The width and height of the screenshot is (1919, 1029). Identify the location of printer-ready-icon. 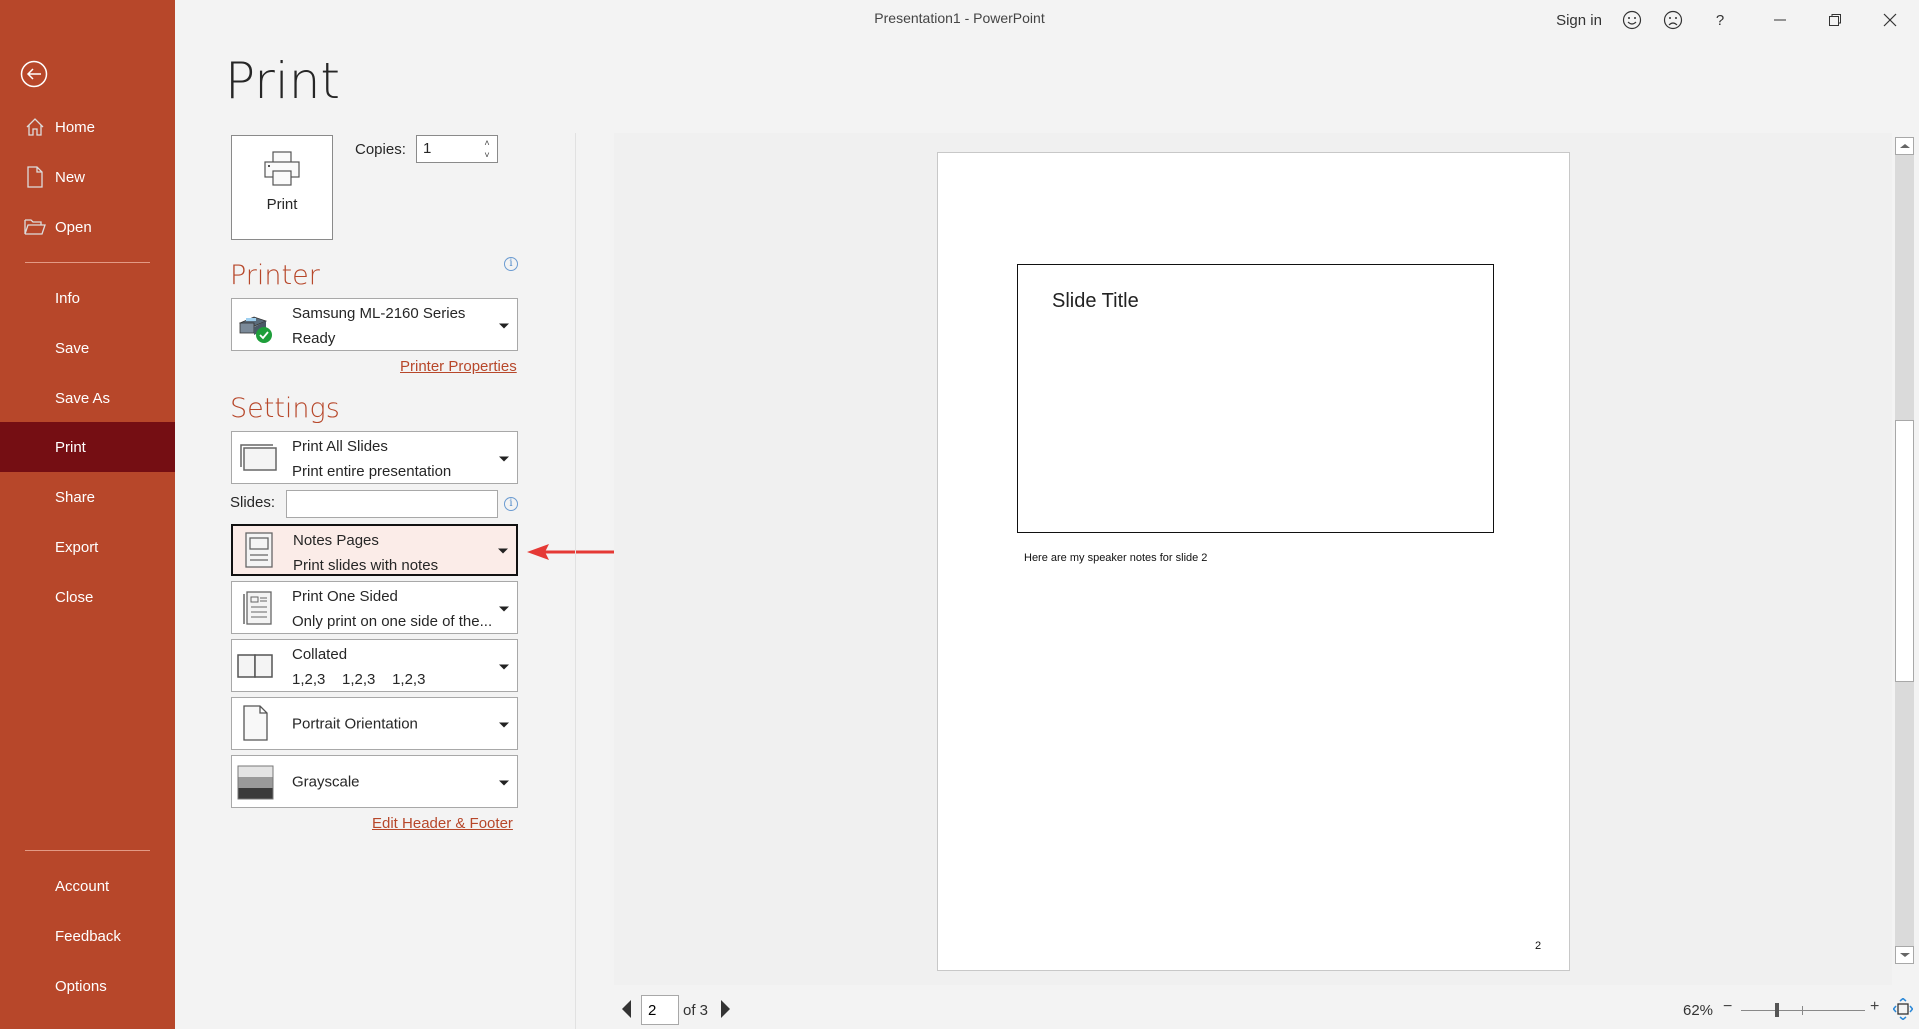
(258, 325).